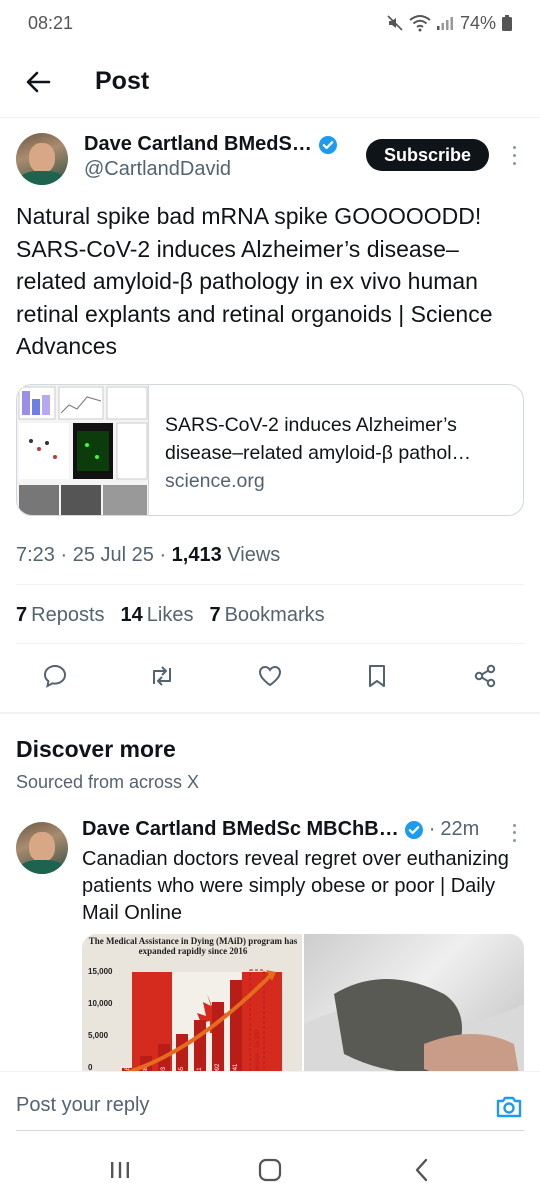 The height and width of the screenshot is (1200, 540). I want to click on wifi-icon, so click(420, 23).